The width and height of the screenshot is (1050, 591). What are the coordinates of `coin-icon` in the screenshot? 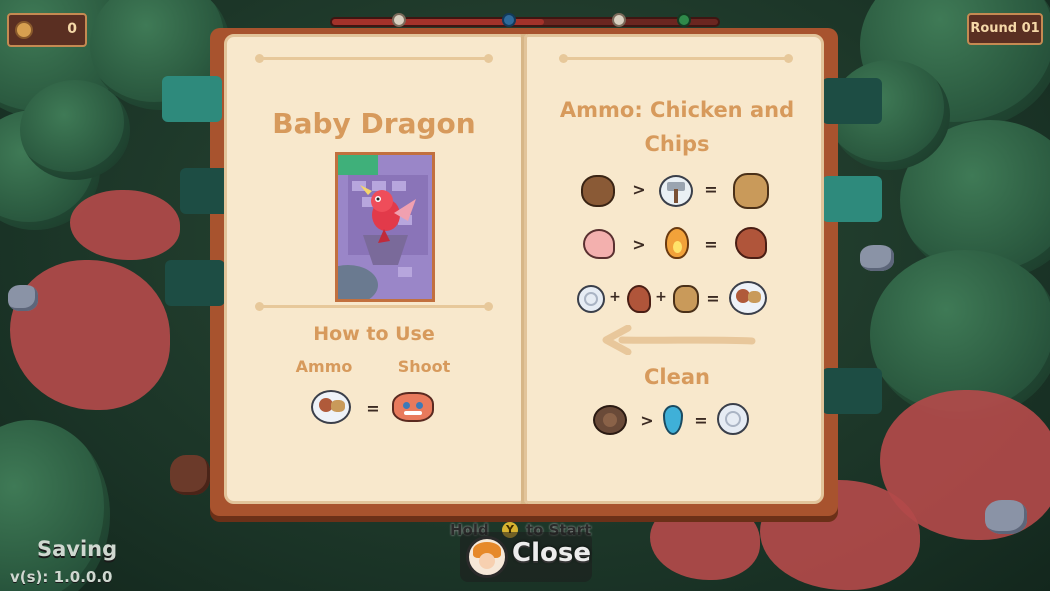 It's located at (24, 30).